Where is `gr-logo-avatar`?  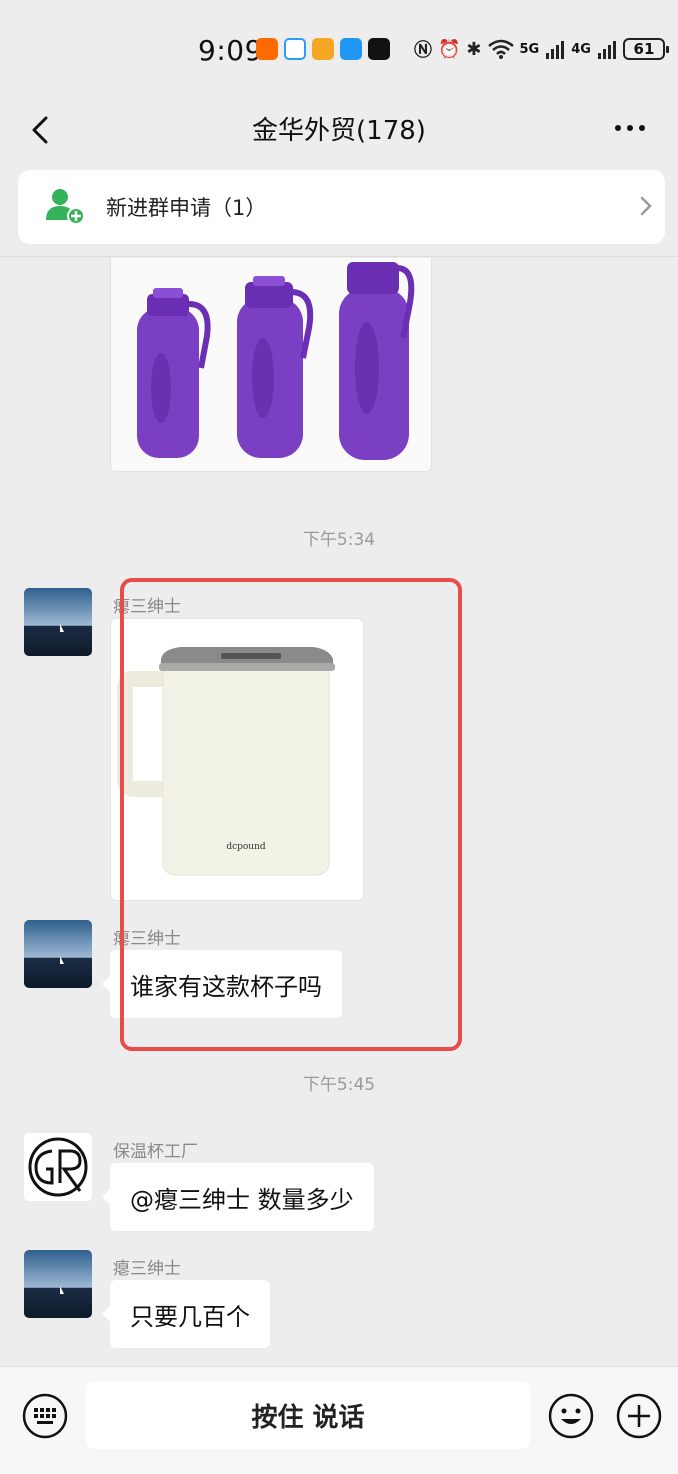
gr-logo-avatar is located at coordinates (58, 1167).